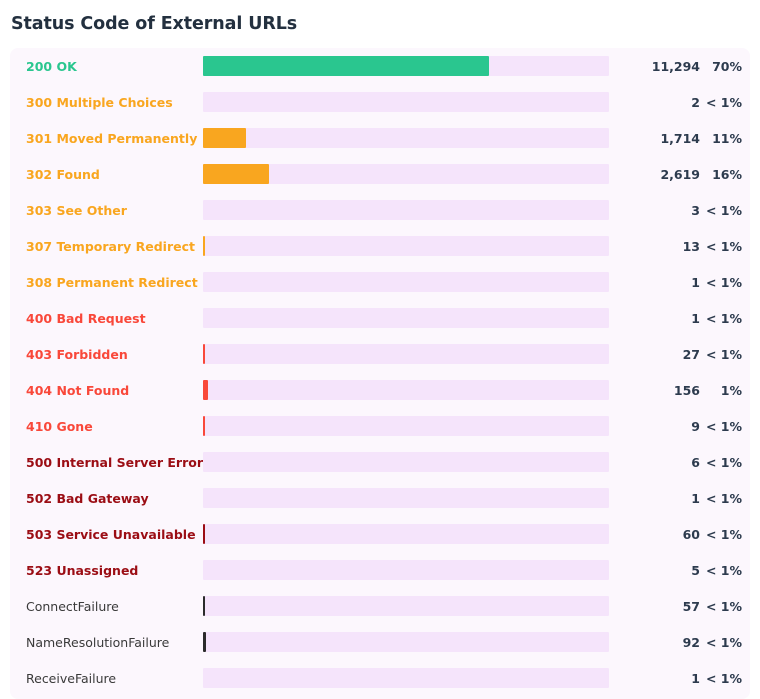  Describe the element at coordinates (380, 426) in the screenshot. I see `table-row: 410 Gone 9 < 1%` at that location.